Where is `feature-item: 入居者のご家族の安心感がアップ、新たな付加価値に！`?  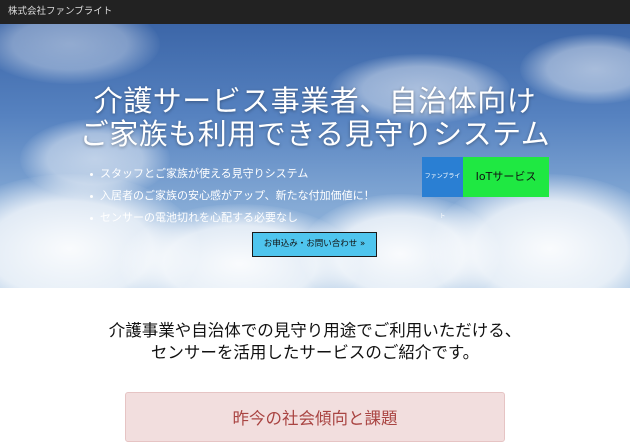
feature-item: 入居者のご家族の安心感がアップ、新たな付加価値に！ is located at coordinates (232, 196).